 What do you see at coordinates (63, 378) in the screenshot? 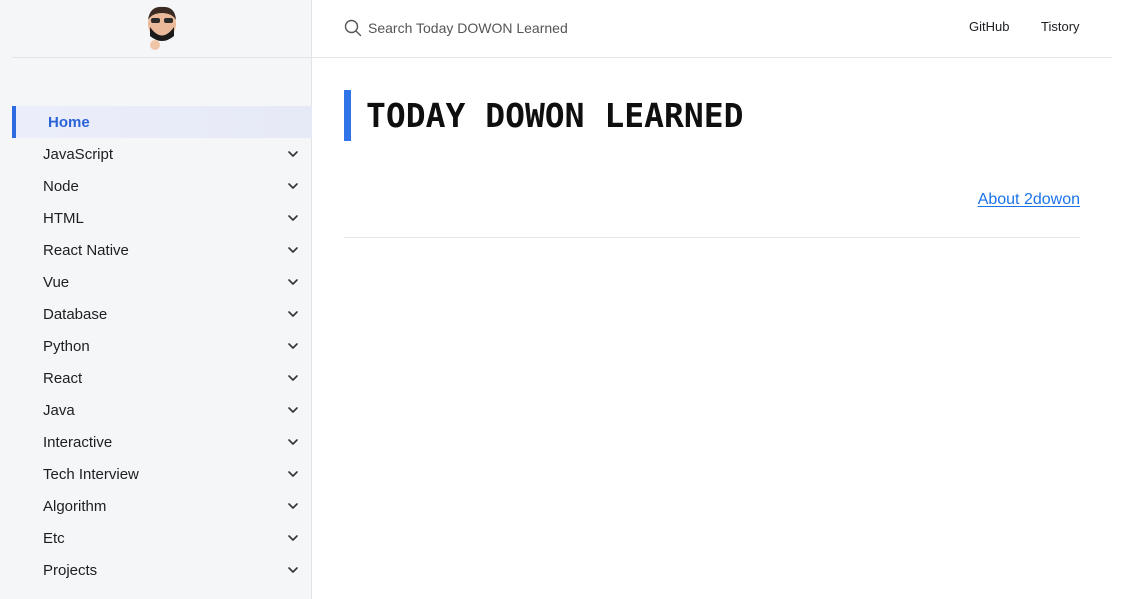
I see `sidebar-item-label: React` at bounding box center [63, 378].